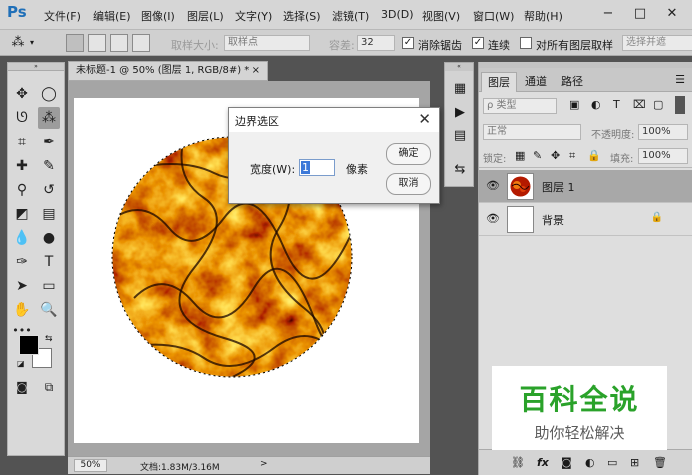 The width and height of the screenshot is (692, 475). What do you see at coordinates (460, 170) in the screenshot?
I see `info-panel-icon: ⇆` at bounding box center [460, 170].